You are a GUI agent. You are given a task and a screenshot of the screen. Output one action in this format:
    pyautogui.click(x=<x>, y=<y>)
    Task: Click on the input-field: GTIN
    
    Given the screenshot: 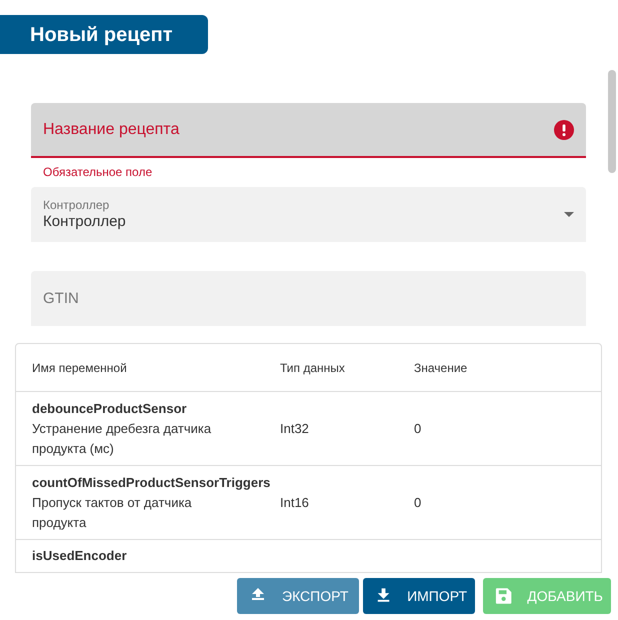 What is the action you would take?
    pyautogui.click(x=308, y=298)
    